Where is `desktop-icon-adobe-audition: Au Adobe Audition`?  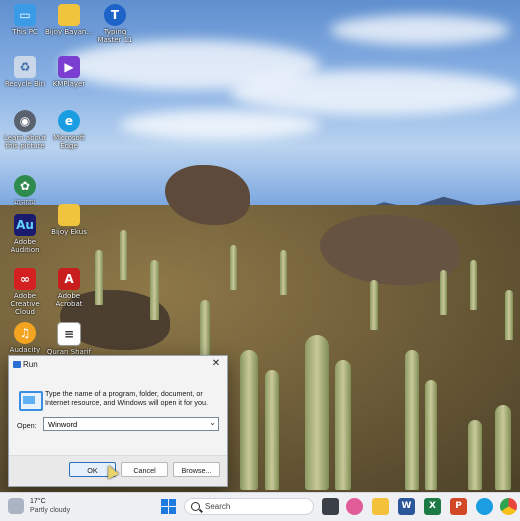
desktop-icon-adobe-audition: Au Adobe Audition is located at coordinates (25, 234).